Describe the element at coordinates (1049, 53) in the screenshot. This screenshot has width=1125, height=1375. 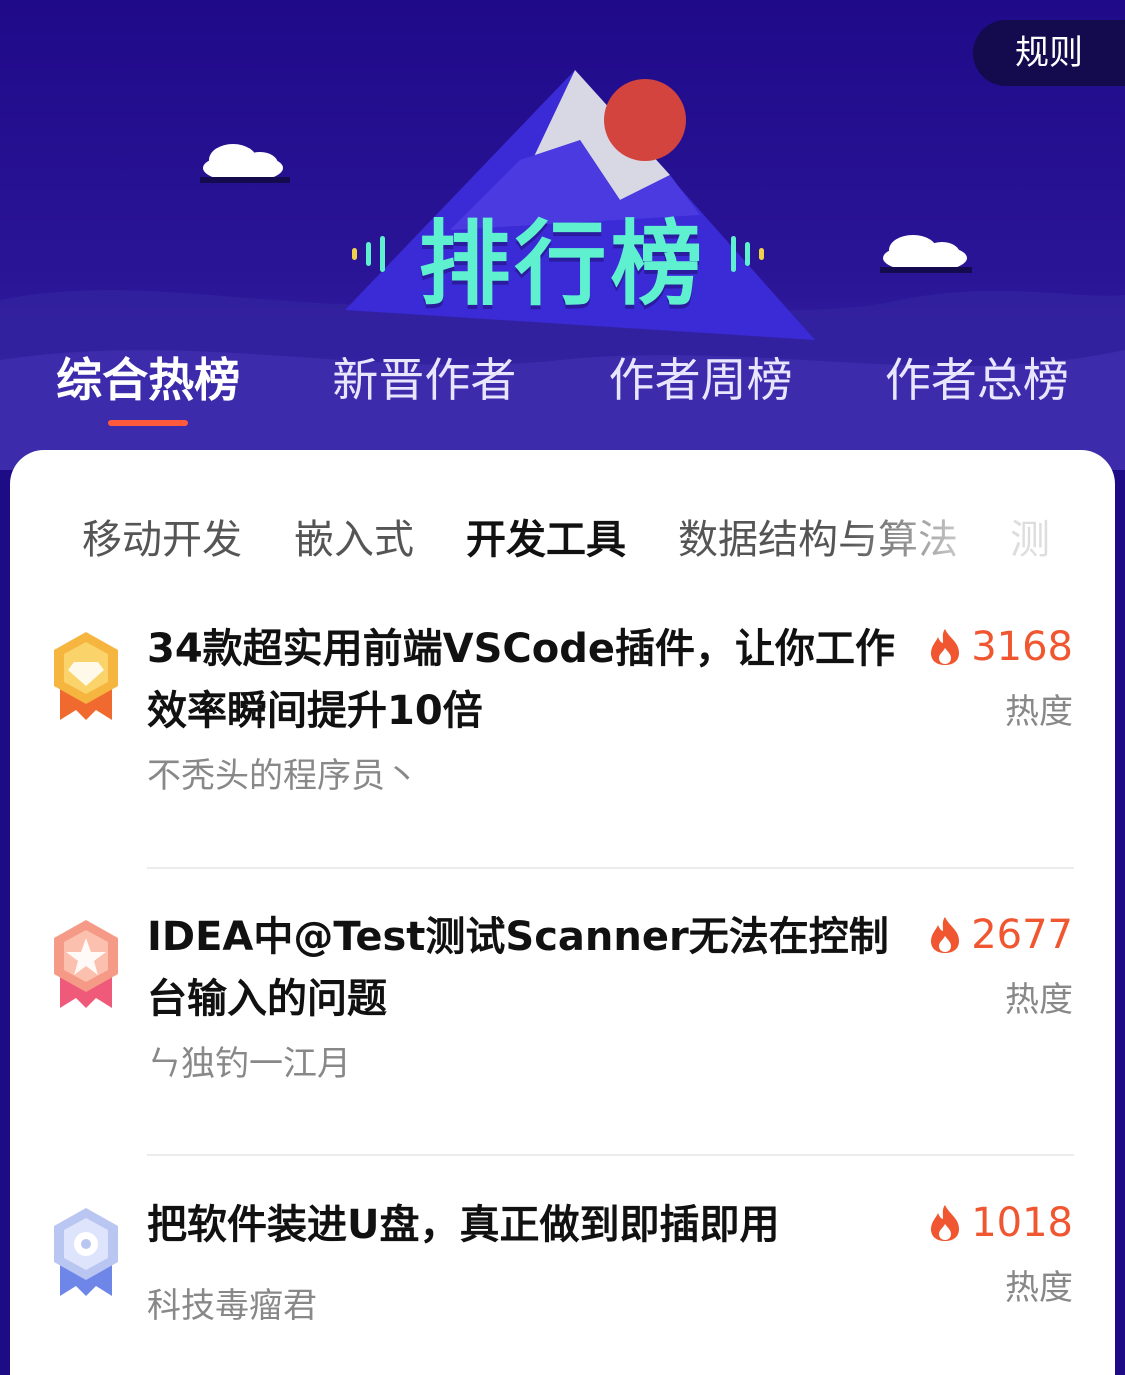
I see `rules-button: 规则` at that location.